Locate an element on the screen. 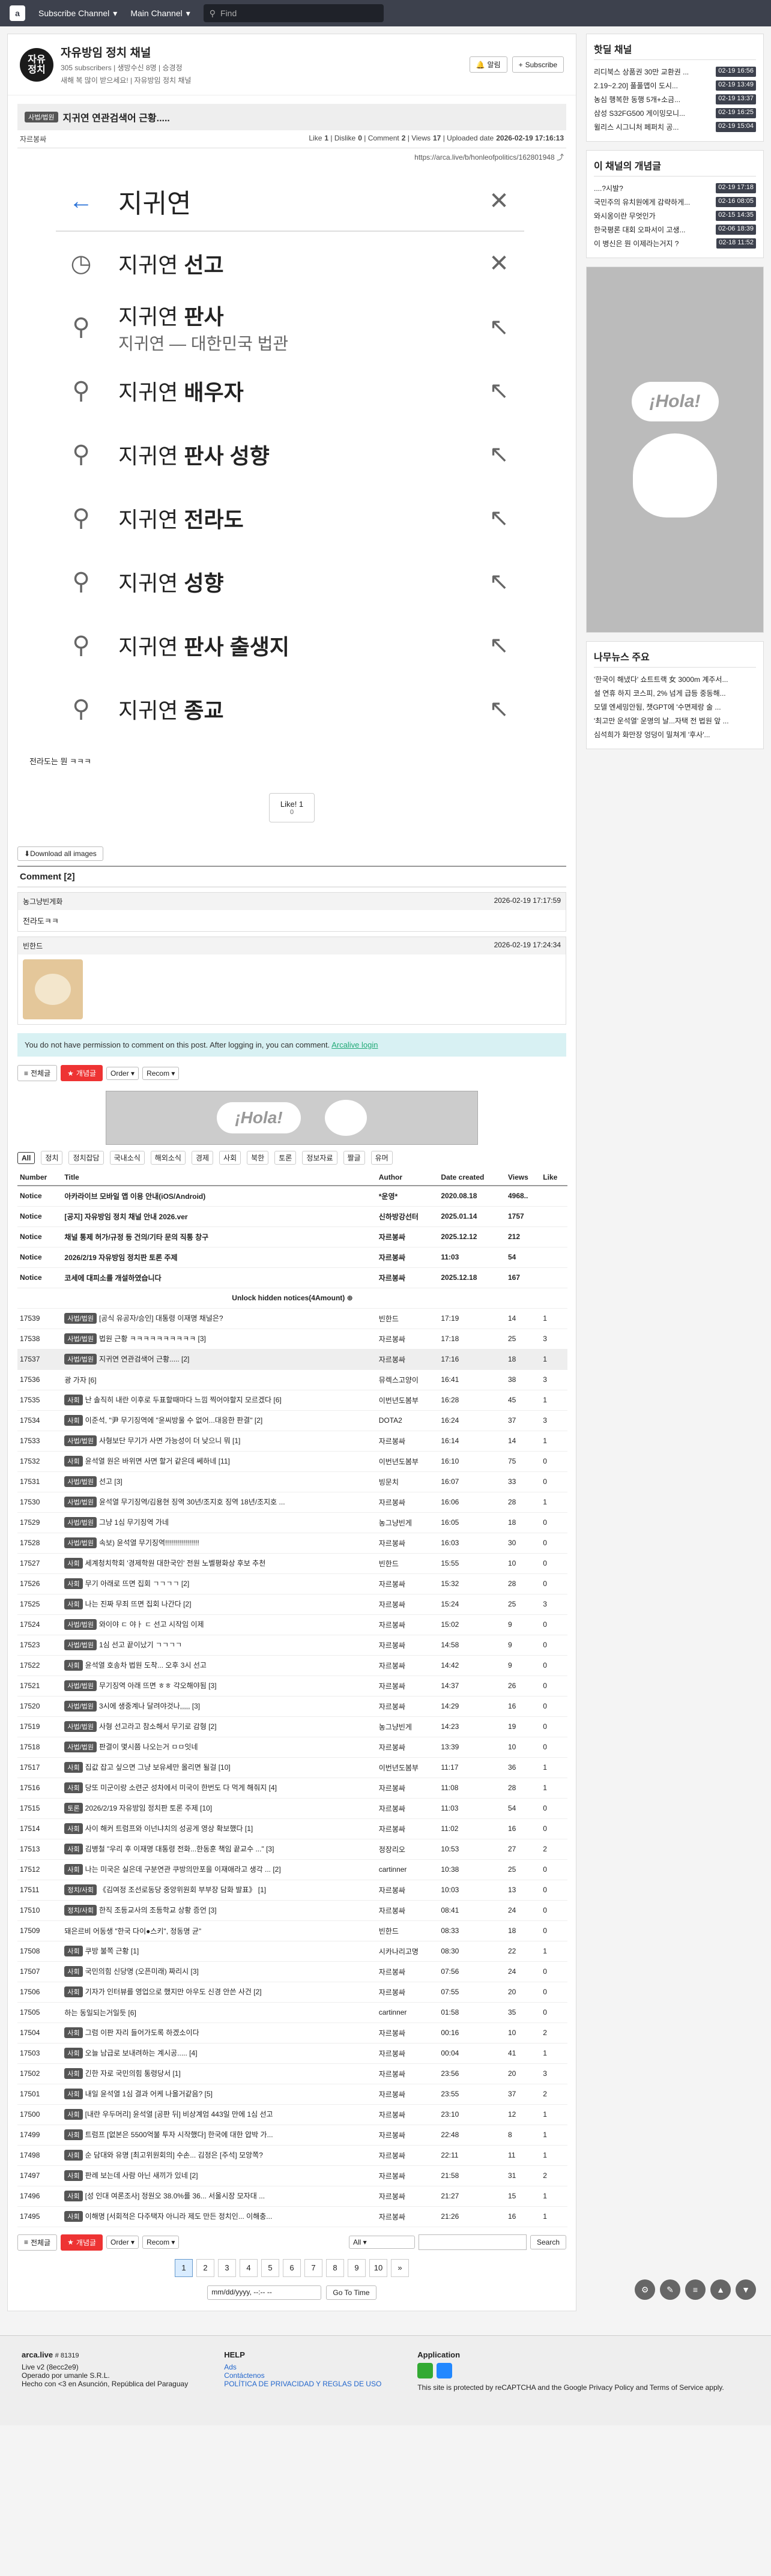  hotdeal-title: 핫딜 채널 is located at coordinates (675, 50).